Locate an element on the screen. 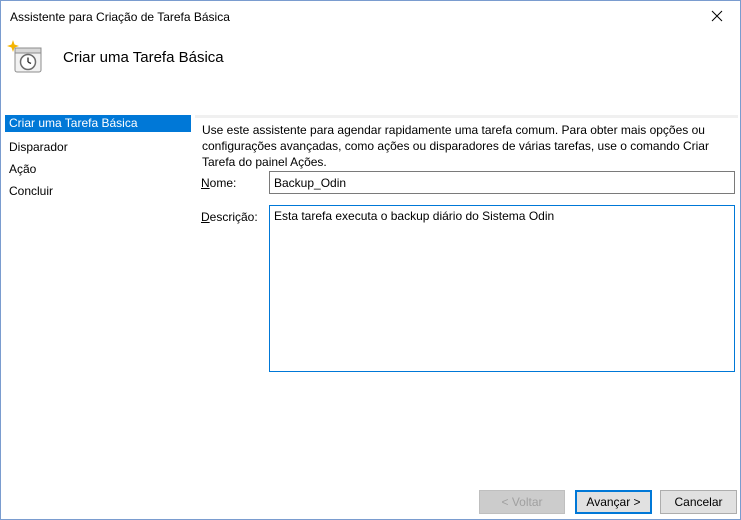 The image size is (741, 520). close-button is located at coordinates (717, 16).